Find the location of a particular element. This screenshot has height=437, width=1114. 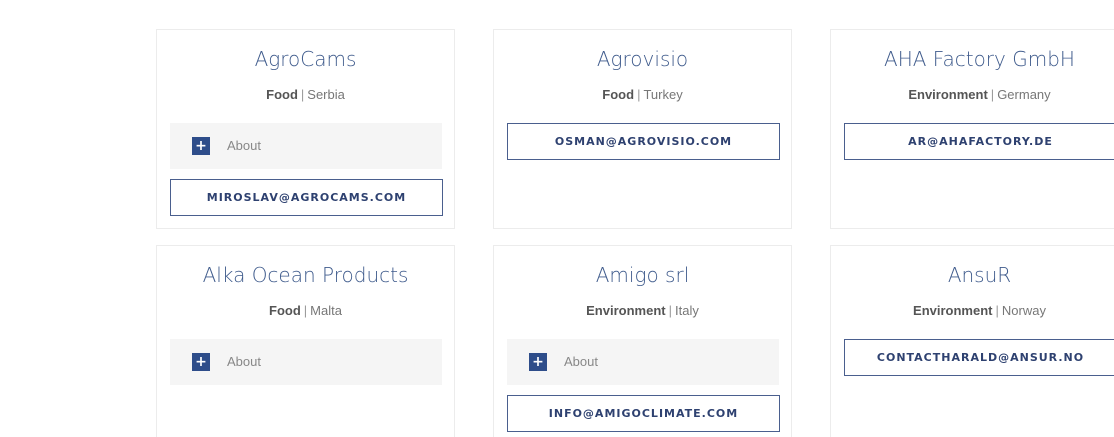

company-meta: Environment | Norway is located at coordinates (972, 310).